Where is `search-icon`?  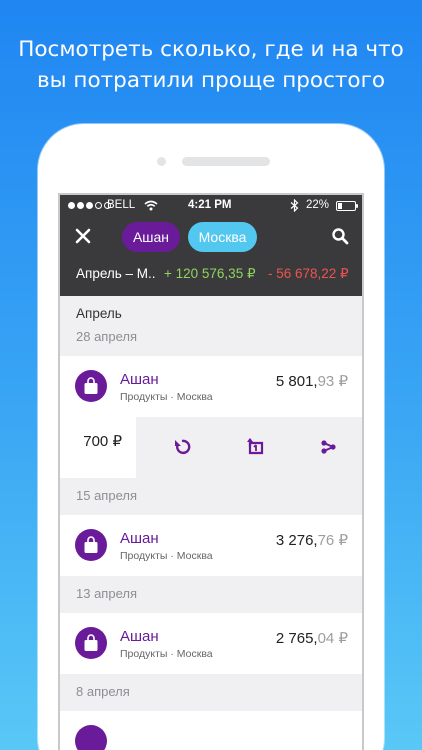 search-icon is located at coordinates (340, 236).